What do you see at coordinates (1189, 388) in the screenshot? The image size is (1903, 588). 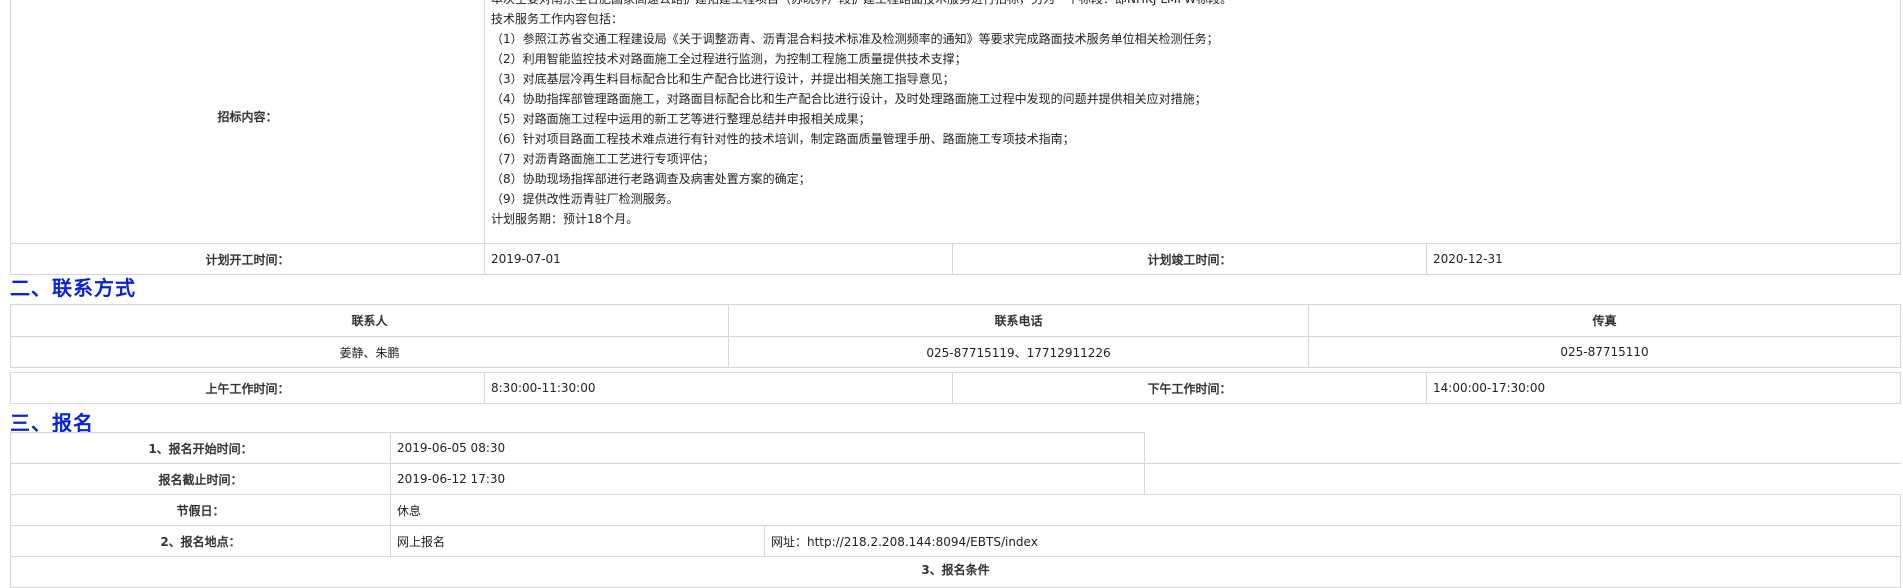 I see `pm-hours-label: 下午工作时间：` at bounding box center [1189, 388].